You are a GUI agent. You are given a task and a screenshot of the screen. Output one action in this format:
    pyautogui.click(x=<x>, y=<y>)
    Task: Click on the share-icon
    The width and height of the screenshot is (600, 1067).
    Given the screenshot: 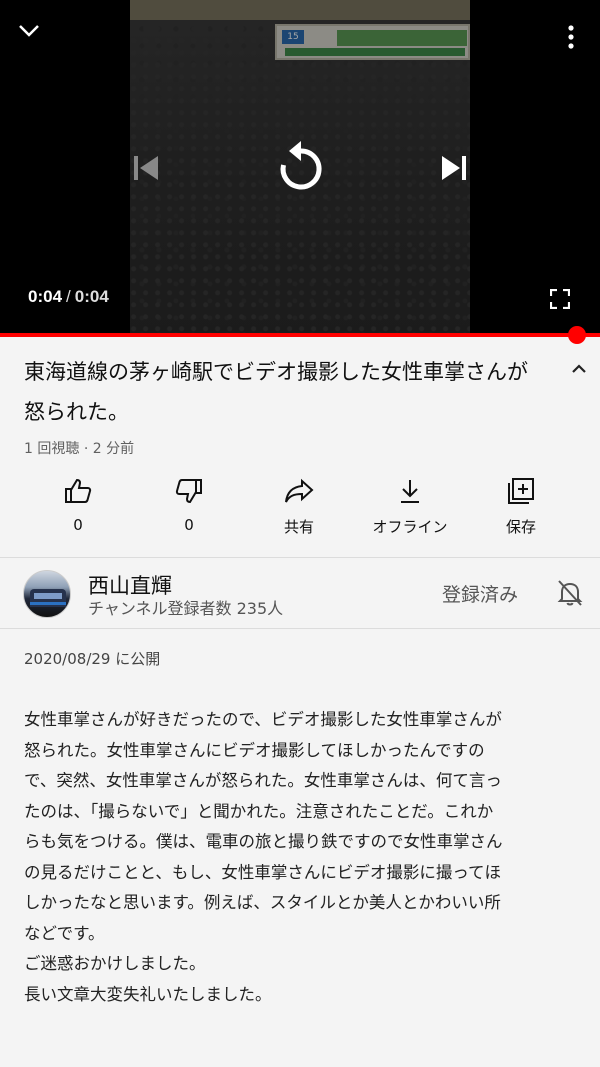 What is the action you would take?
    pyautogui.click(x=299, y=491)
    